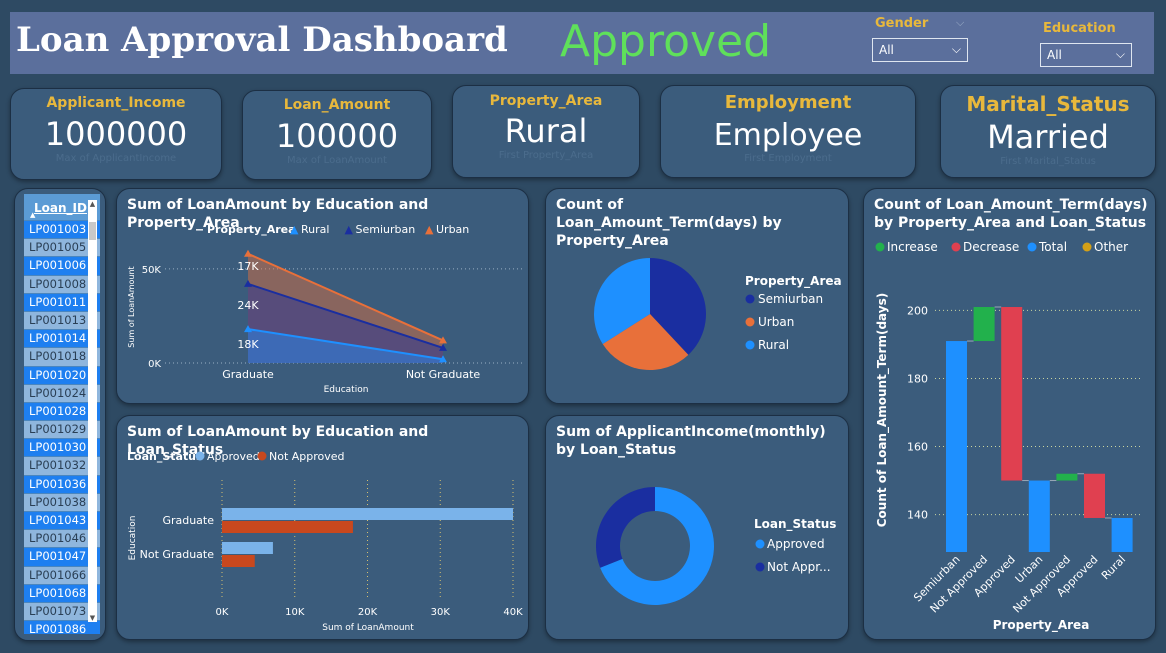  Describe the element at coordinates (960, 23) in the screenshot. I see `collapse-chevron-icon: ⌵` at that location.